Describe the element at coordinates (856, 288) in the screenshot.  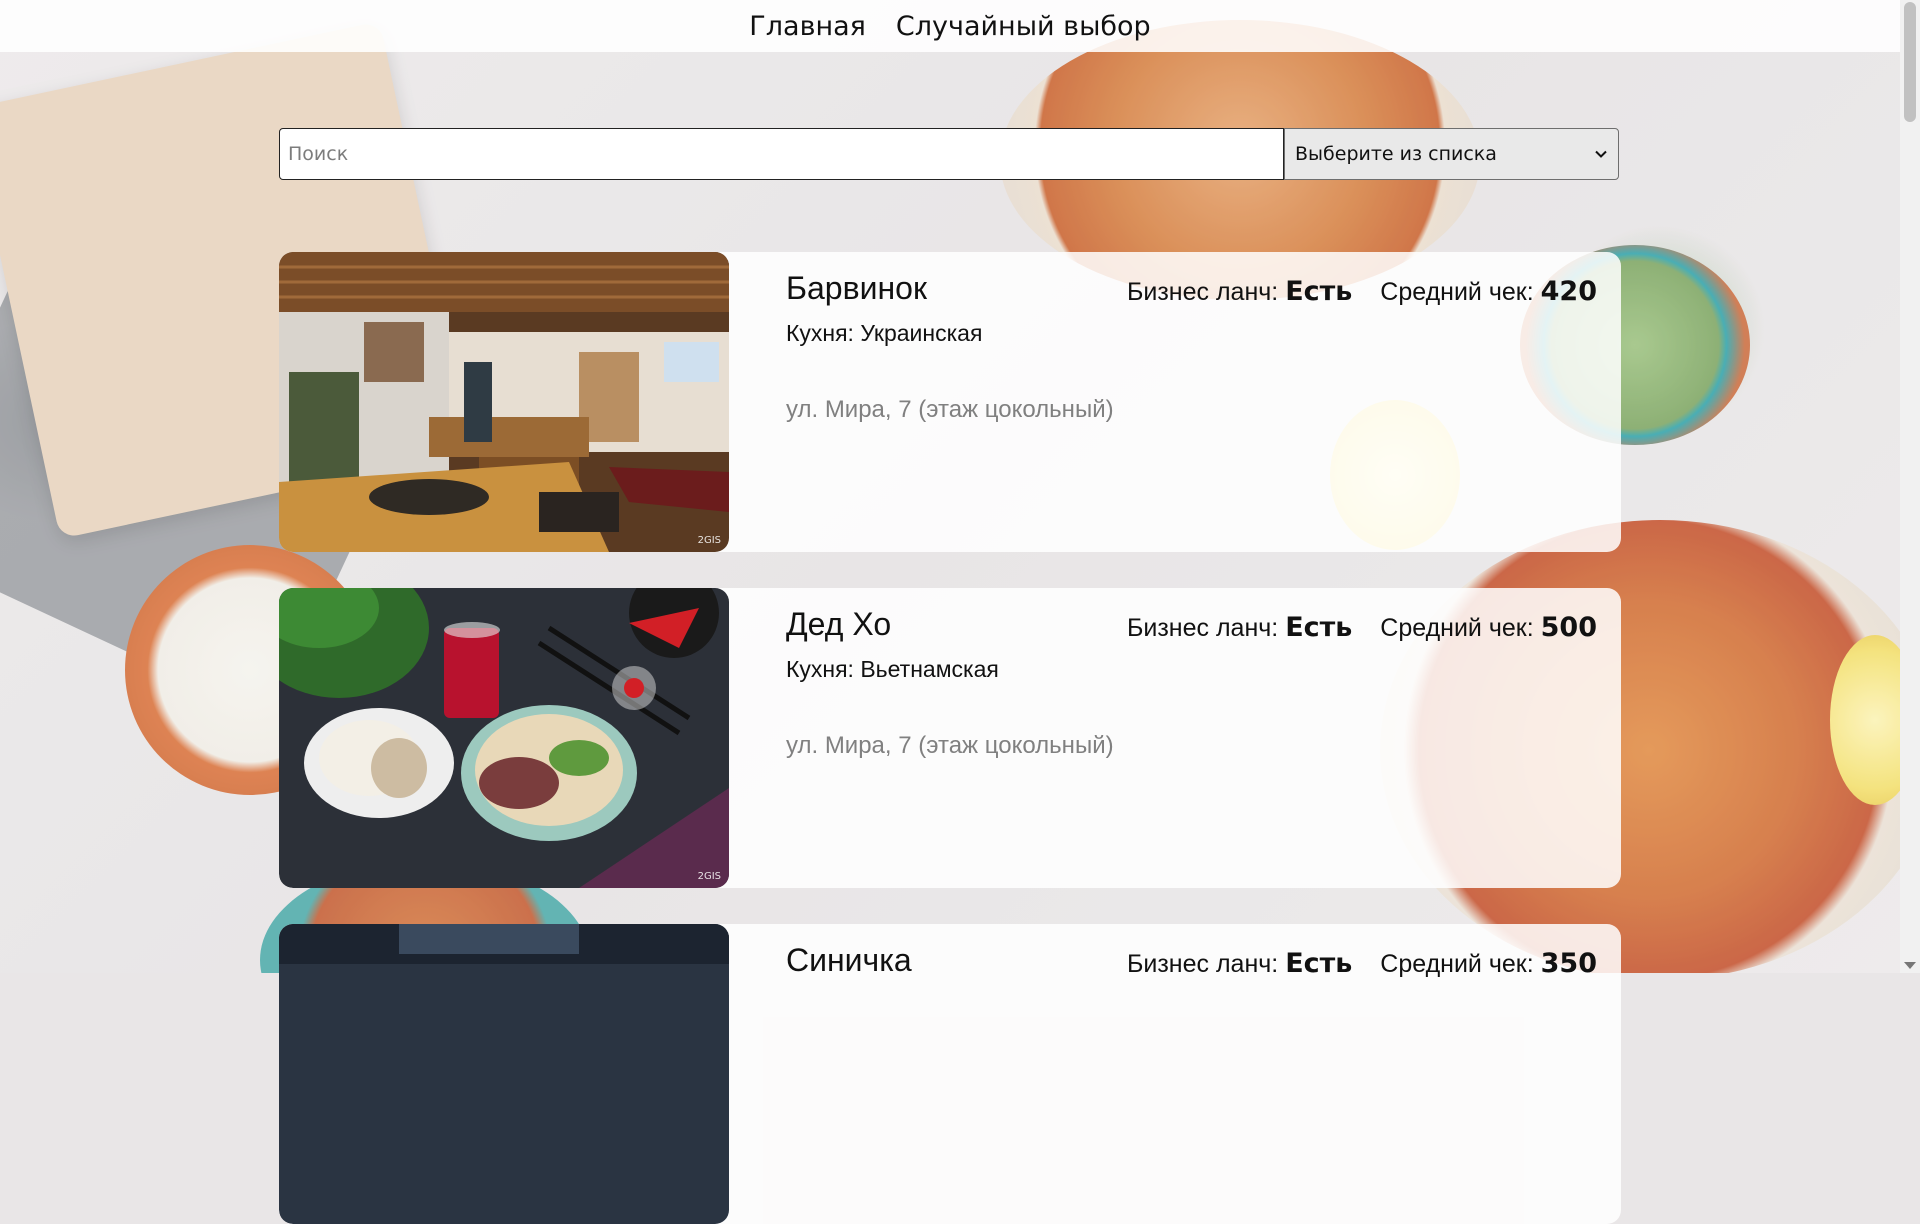
I see `restaurant-name: Барвинок` at that location.